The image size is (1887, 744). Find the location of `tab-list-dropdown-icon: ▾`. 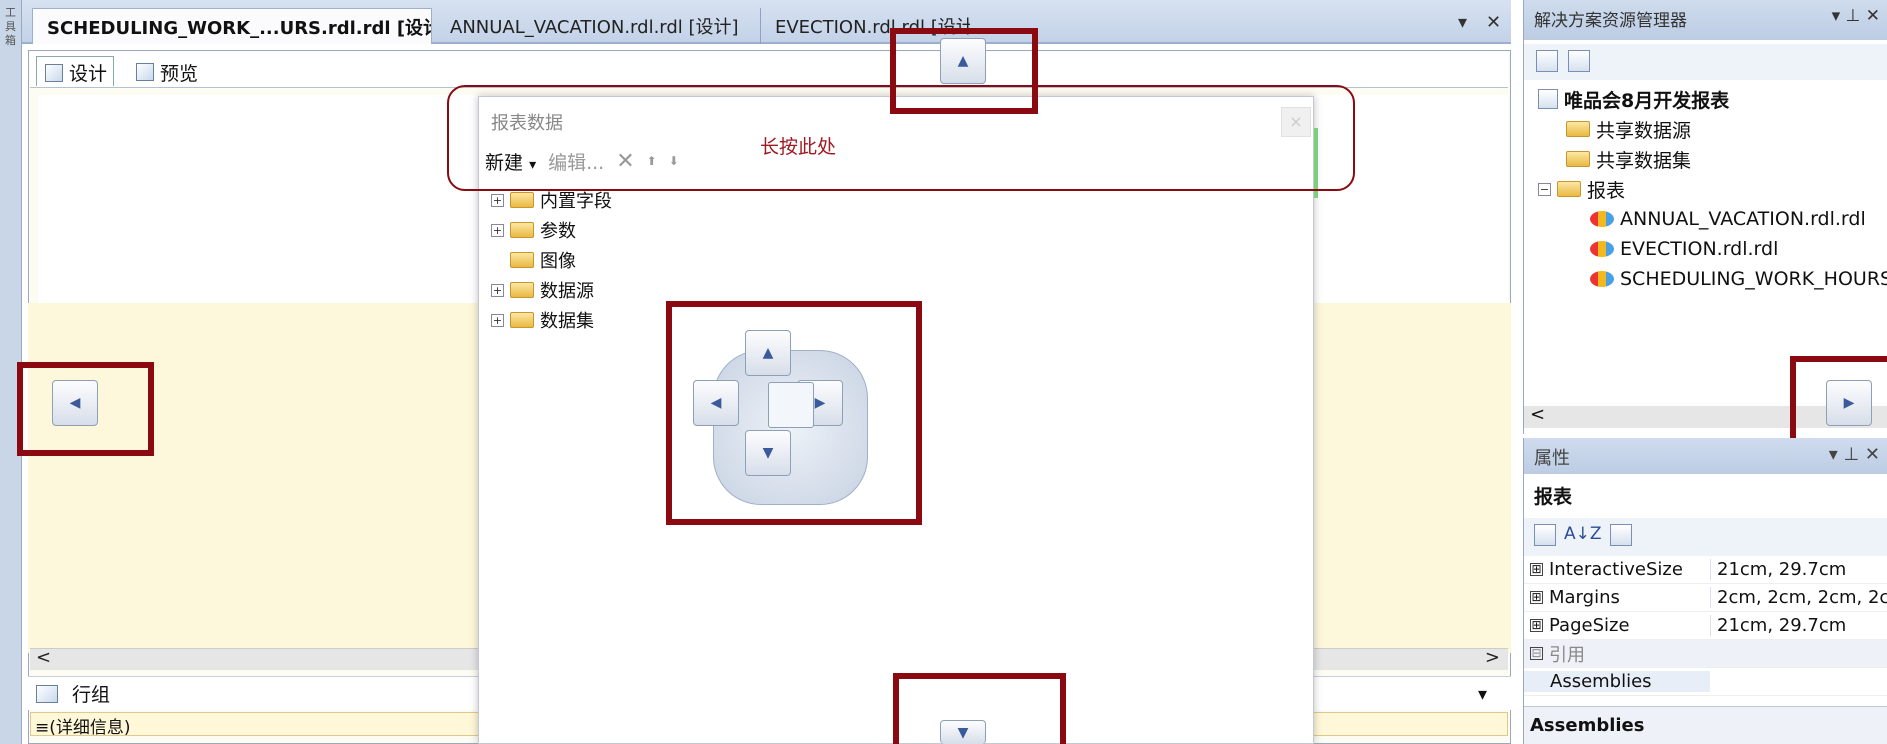

tab-list-dropdown-icon: ▾ is located at coordinates (1462, 22).